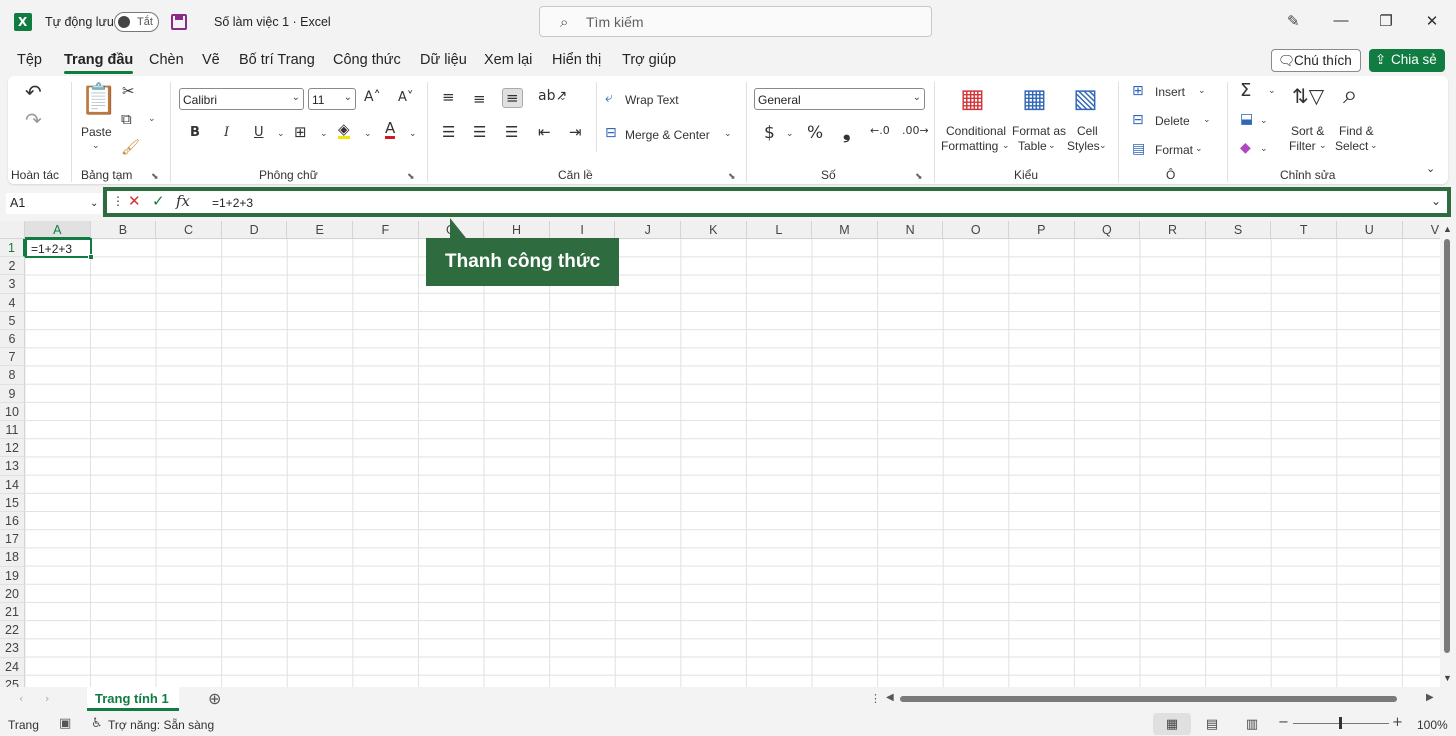 This screenshot has width=1456, height=736. What do you see at coordinates (96, 132) in the screenshot?
I see `paste-label: Paste` at bounding box center [96, 132].